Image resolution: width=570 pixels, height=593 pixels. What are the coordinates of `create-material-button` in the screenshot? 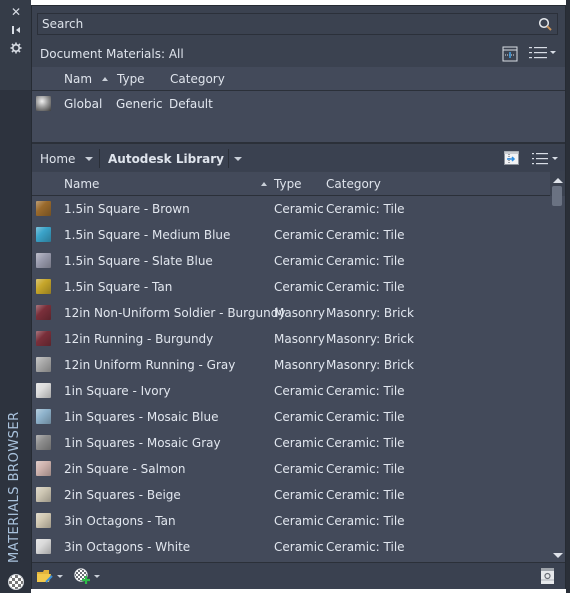 It's located at (87, 576).